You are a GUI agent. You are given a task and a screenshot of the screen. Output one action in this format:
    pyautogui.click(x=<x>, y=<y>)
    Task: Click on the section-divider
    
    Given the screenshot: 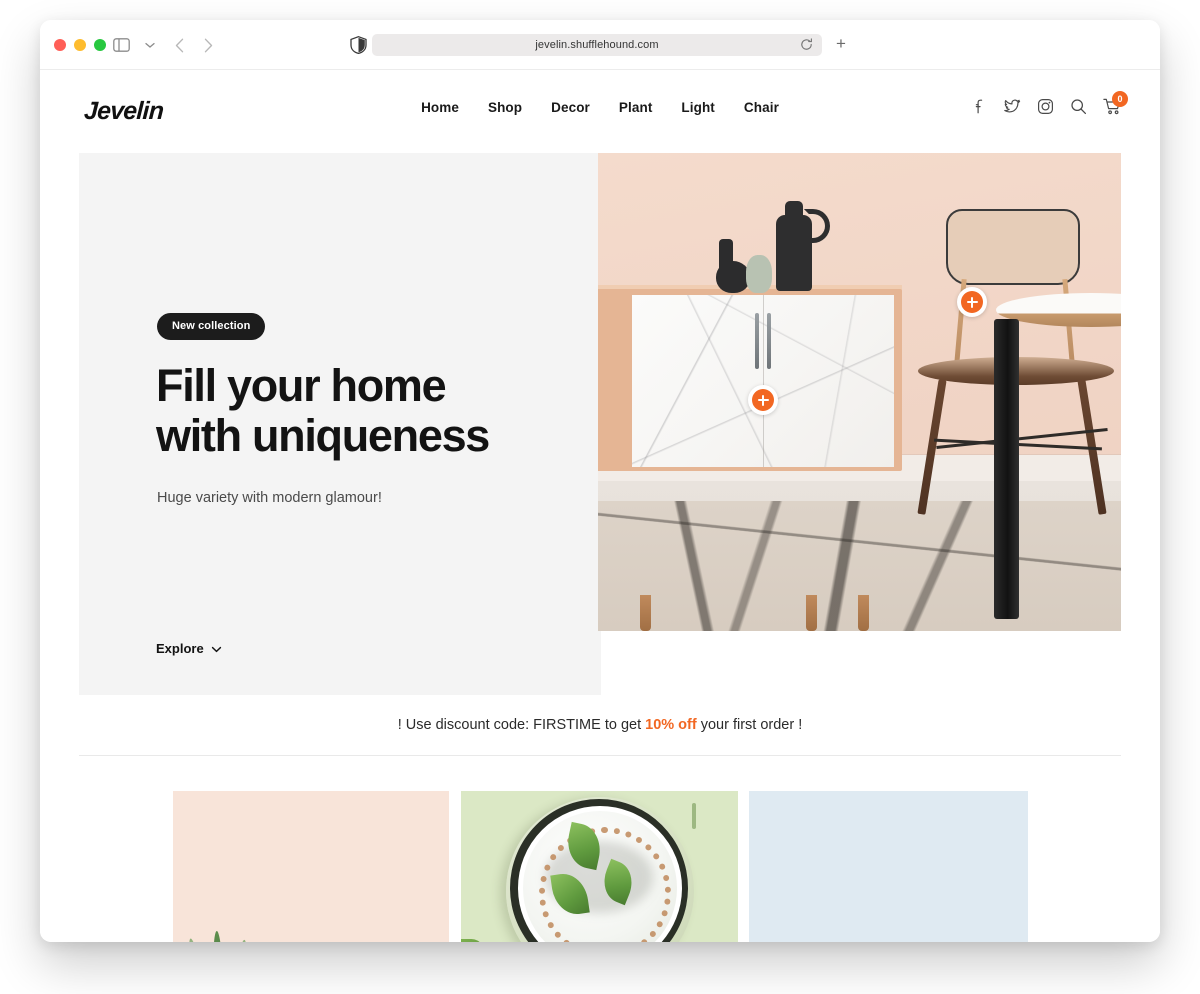 What is the action you would take?
    pyautogui.click(x=600, y=755)
    